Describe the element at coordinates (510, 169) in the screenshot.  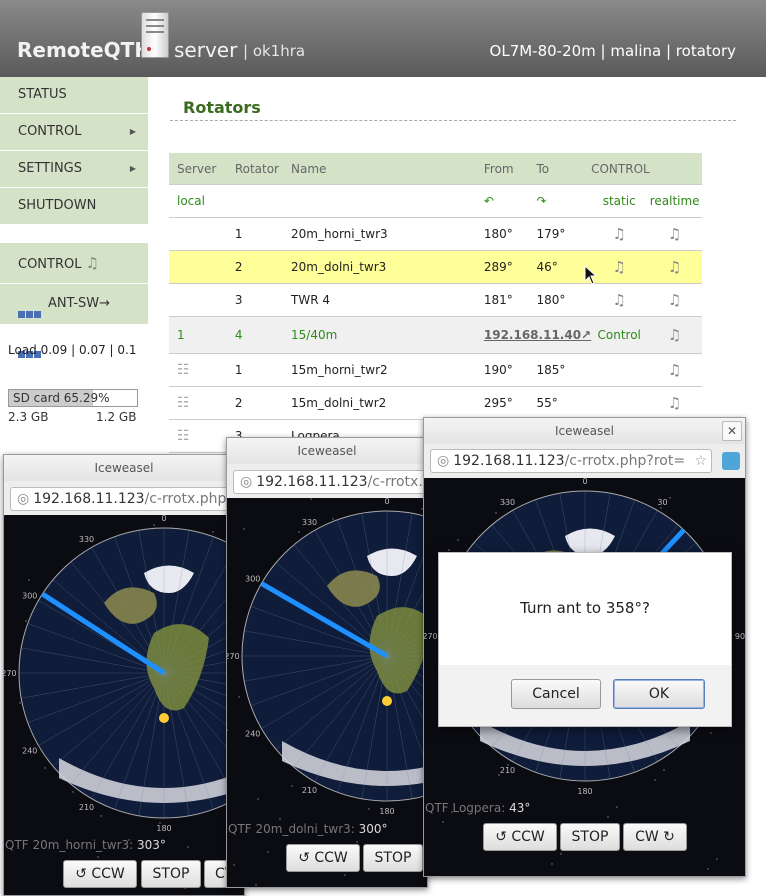
I see `col-from: From` at that location.